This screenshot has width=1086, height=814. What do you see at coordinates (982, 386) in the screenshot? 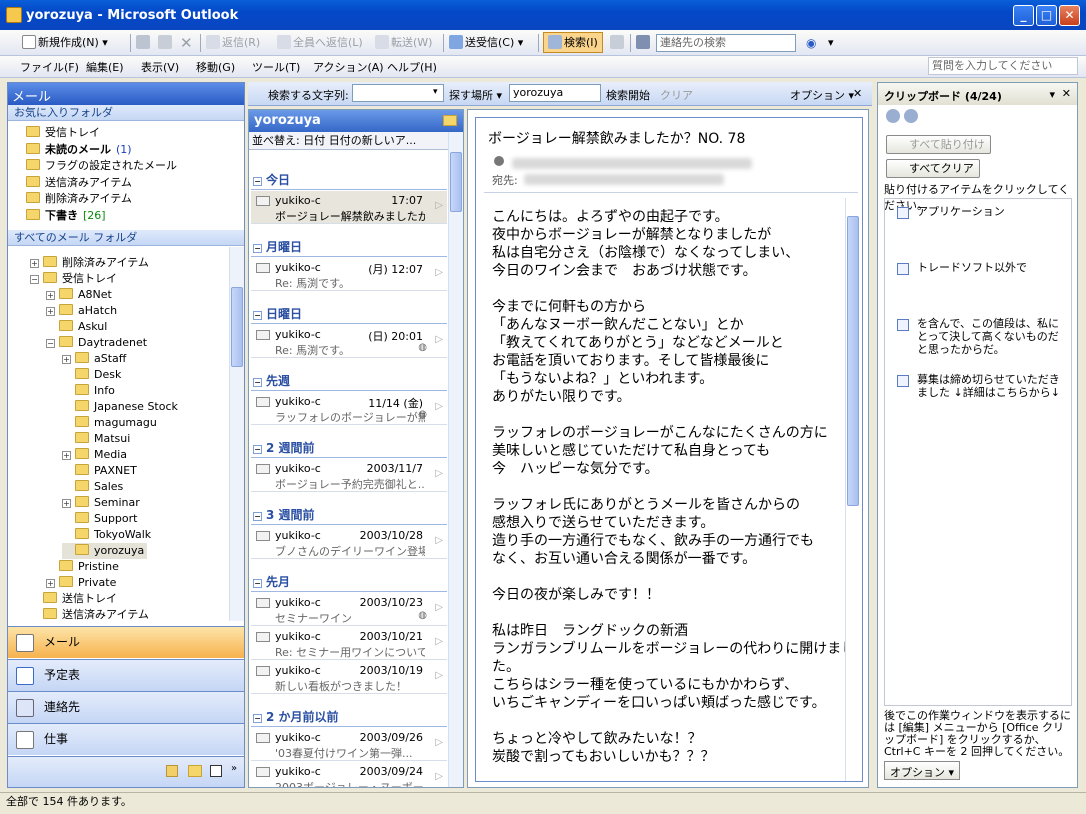
I see `clipboard-item: 募集は締め切らせていただきました ↓詳細はこちらから↓` at bounding box center [982, 386].